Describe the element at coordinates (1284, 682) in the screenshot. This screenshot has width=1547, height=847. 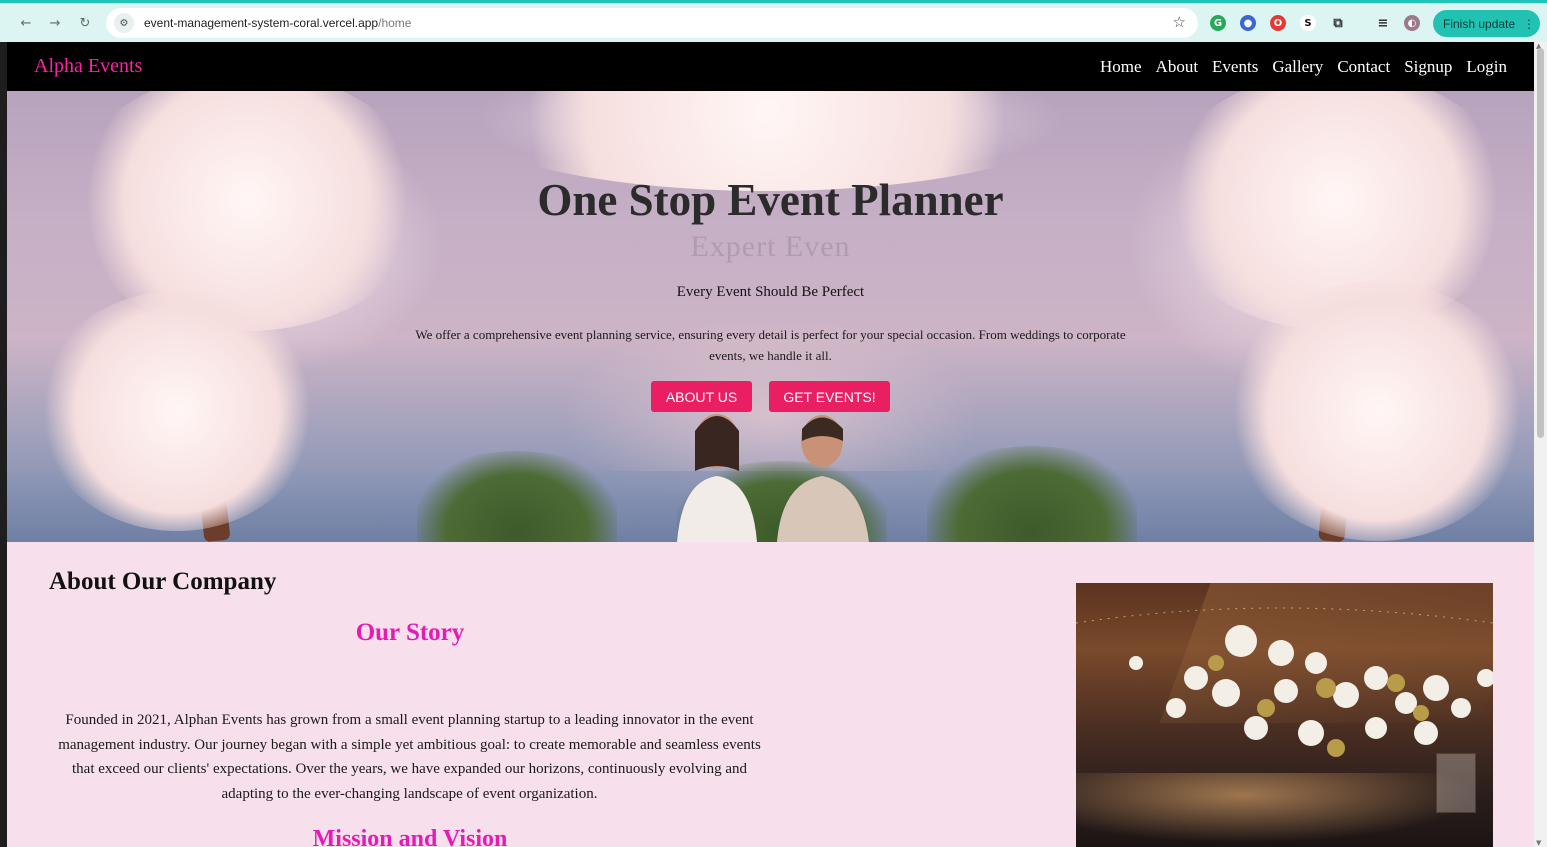
I see `venue-lanterns` at that location.